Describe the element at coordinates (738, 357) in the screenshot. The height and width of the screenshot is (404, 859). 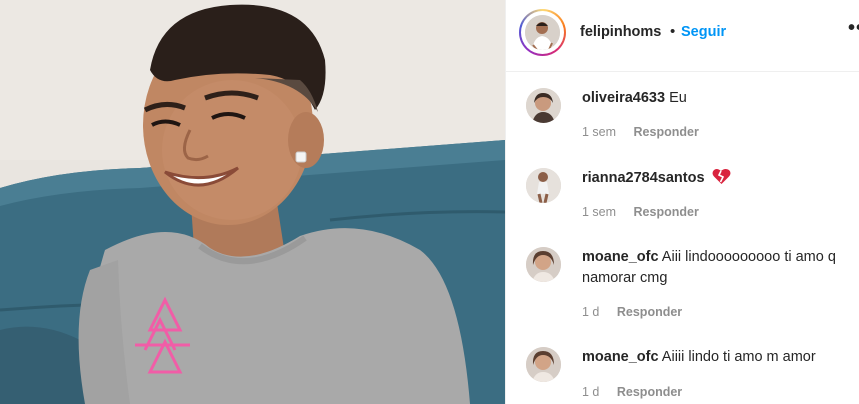
I see `comment-text: Aiiii lindo ti amo m amor` at that location.